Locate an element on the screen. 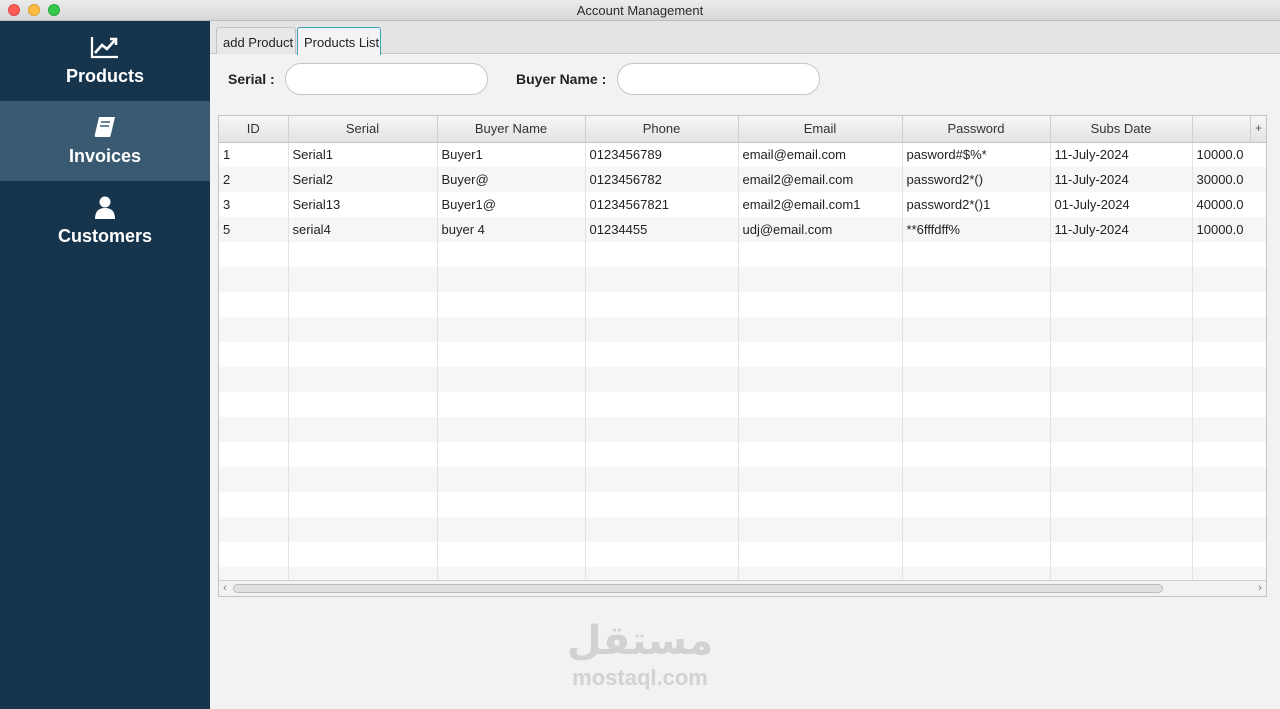  table-cell: buyer 4 is located at coordinates (511, 229).